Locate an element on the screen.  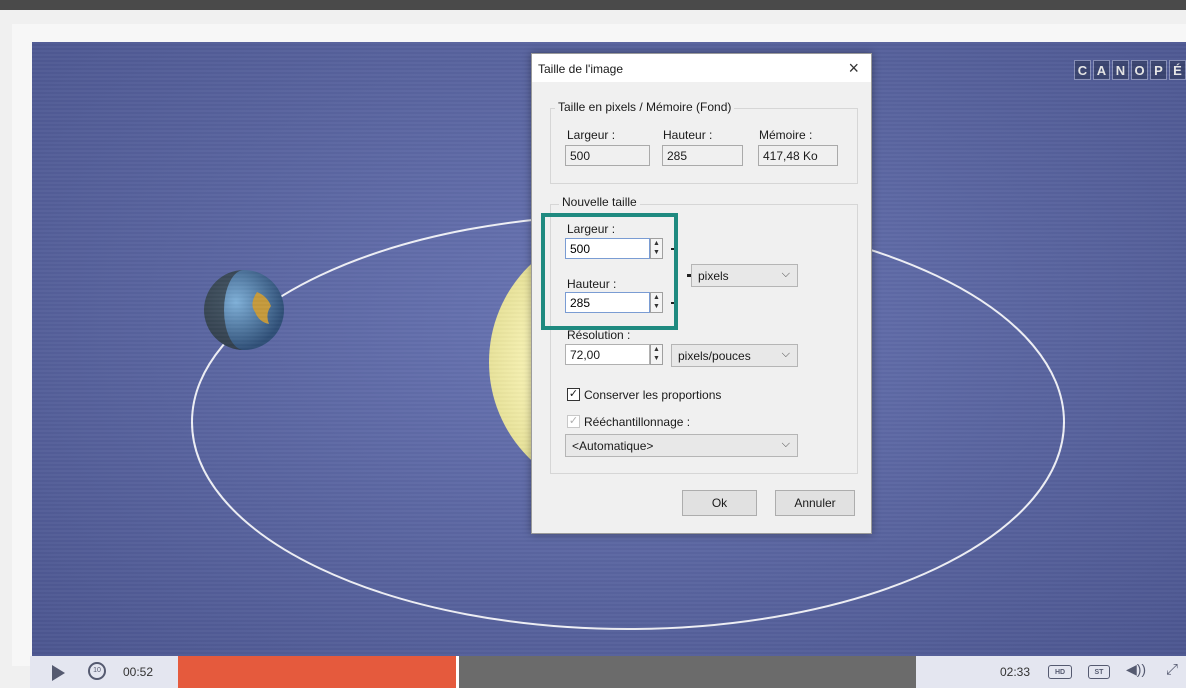
duration: 02:33 is located at coordinates (1015, 672).